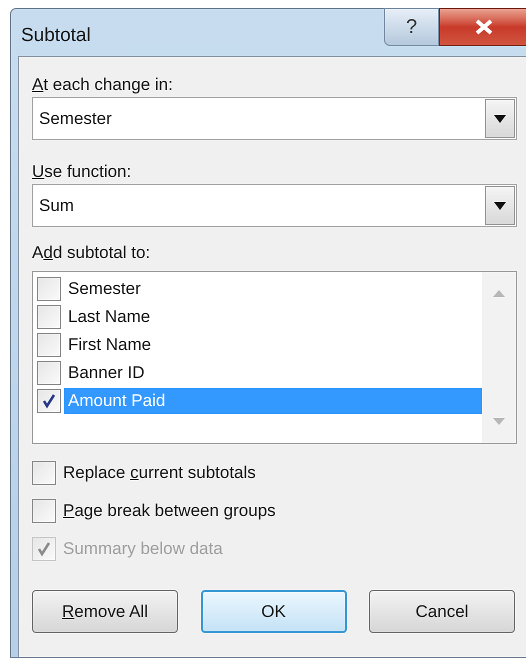 Image resolution: width=526 pixels, height=658 pixels. What do you see at coordinates (159, 473) in the screenshot?
I see `option-label: Replace current subtotals` at bounding box center [159, 473].